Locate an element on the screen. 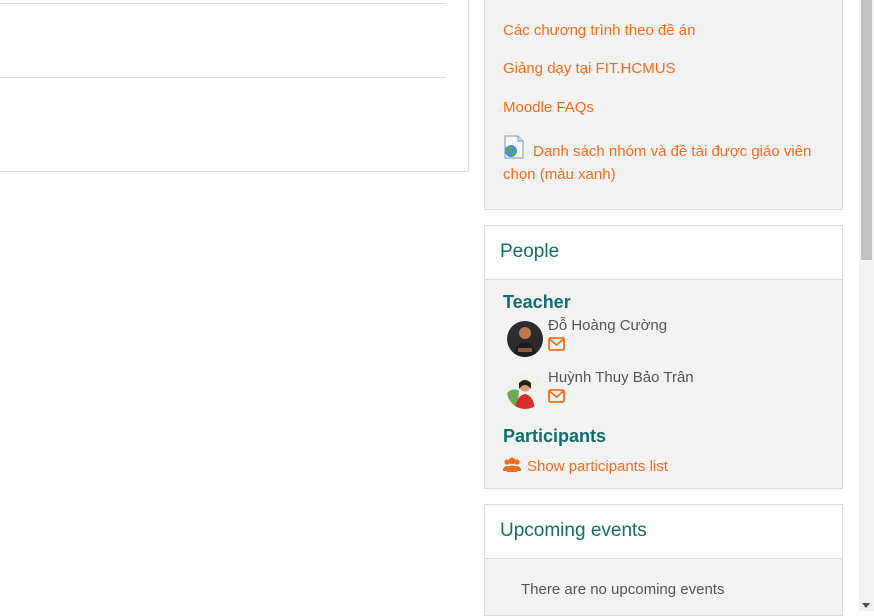 This screenshot has width=874, height=616. teacher-name: Đỗ Hoàng Cường is located at coordinates (607, 325).